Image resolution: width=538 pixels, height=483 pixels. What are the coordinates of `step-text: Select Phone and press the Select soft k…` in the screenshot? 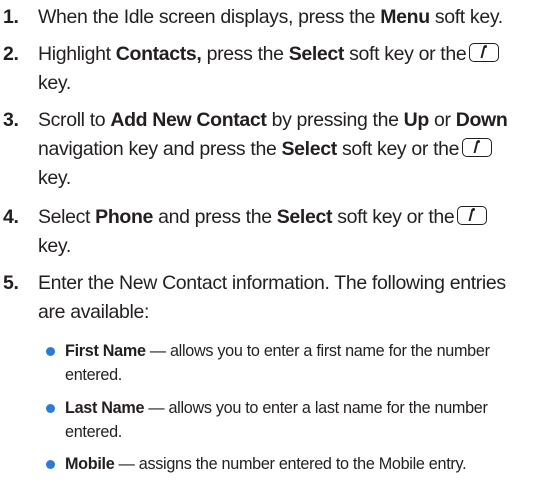 It's located at (281, 232).